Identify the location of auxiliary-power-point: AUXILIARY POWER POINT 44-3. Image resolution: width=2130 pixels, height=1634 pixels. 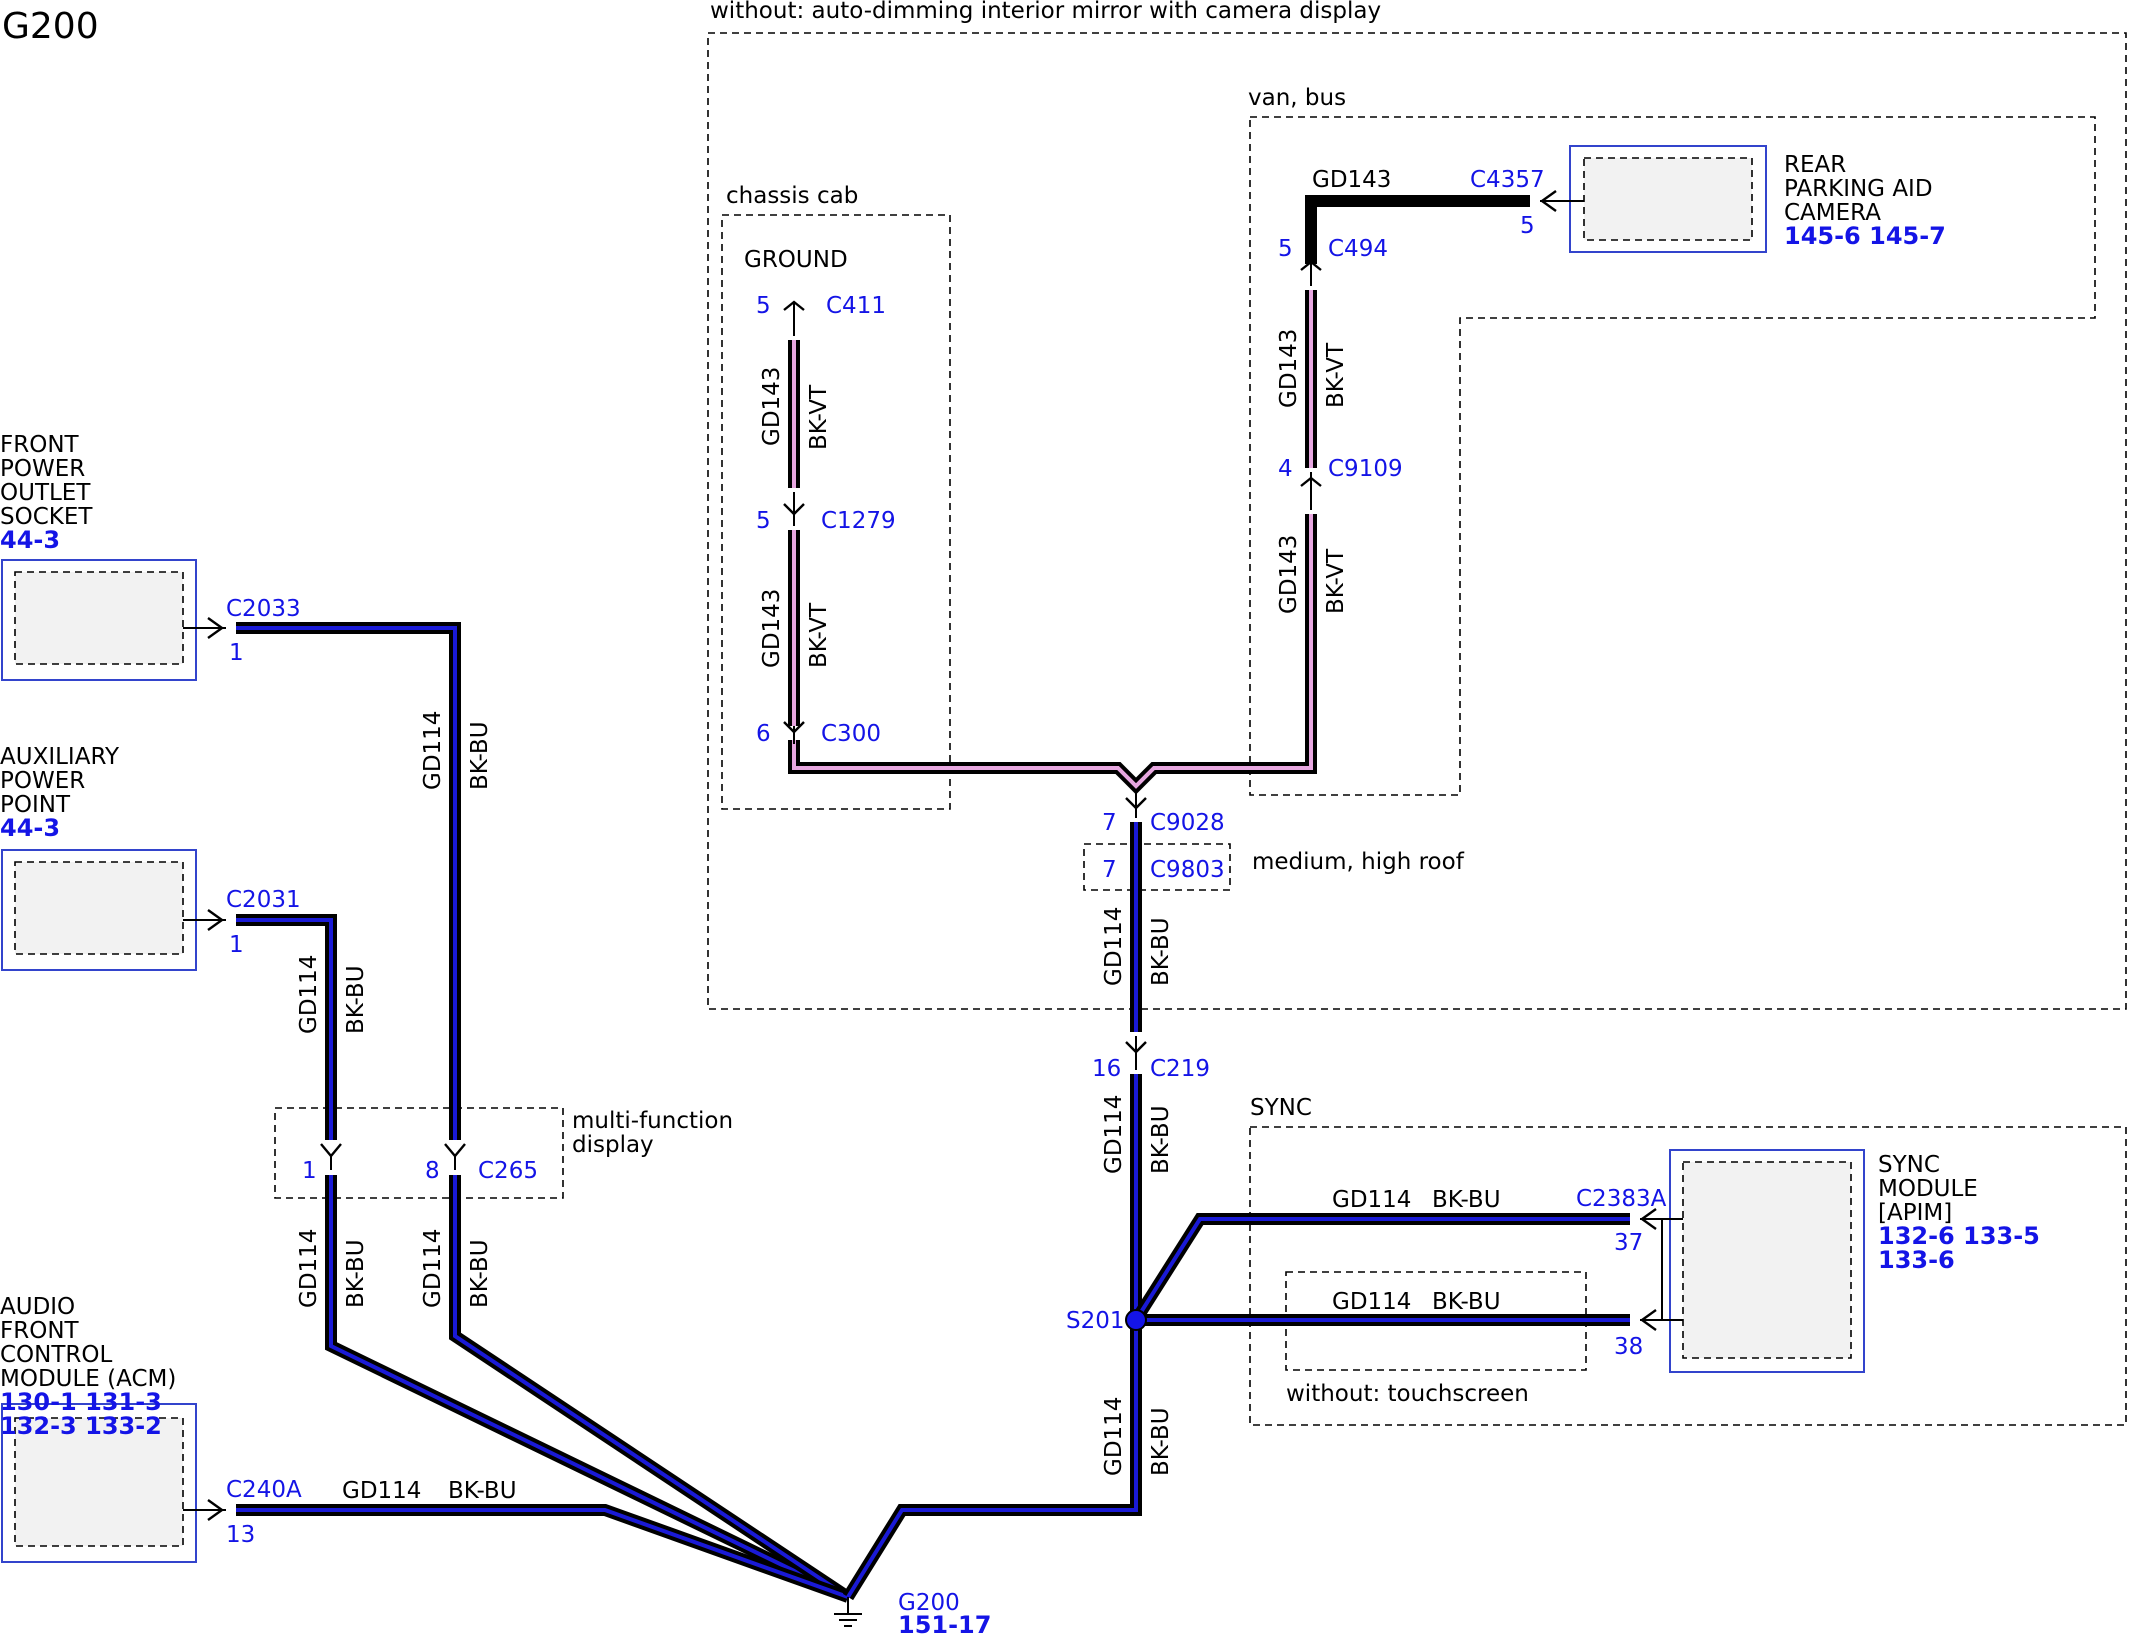
(98, 857).